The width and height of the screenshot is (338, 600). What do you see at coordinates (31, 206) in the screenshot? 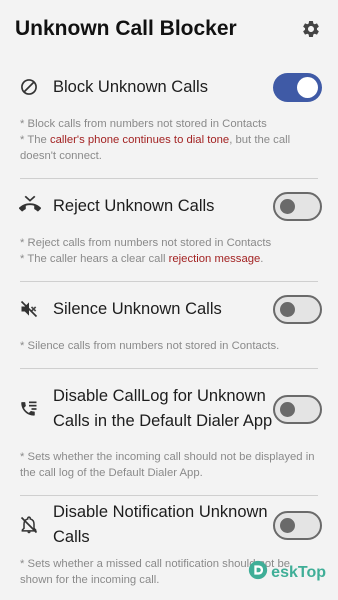
I see `call-end-icon` at bounding box center [31, 206].